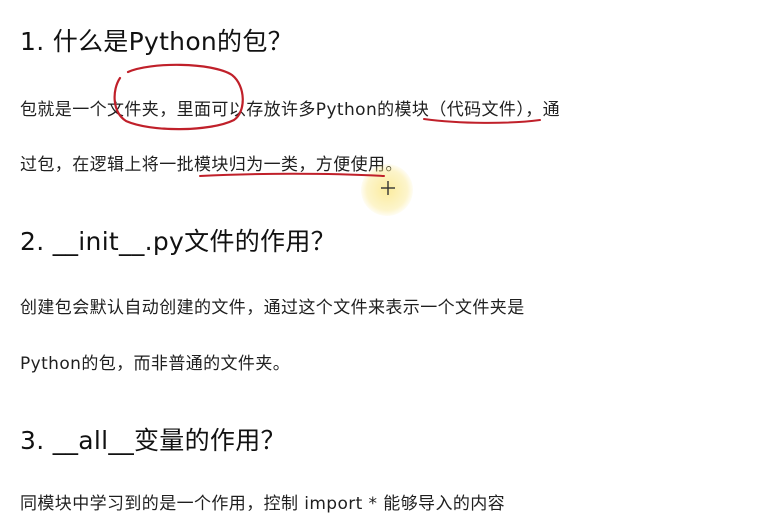 This screenshot has width=777, height=518. I want to click on section-1-heading: 1. 什么是Python的包？, so click(156, 41).